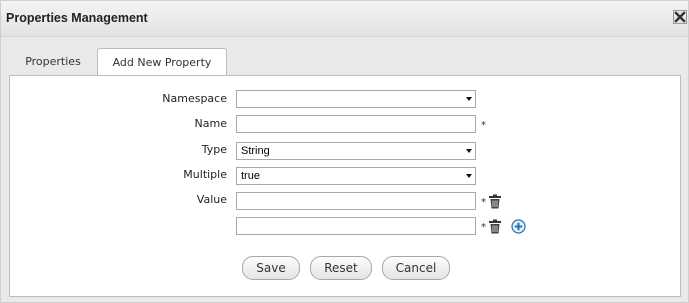 This screenshot has width=689, height=303. What do you see at coordinates (518, 226) in the screenshot?
I see `plus-circle-icon` at bounding box center [518, 226].